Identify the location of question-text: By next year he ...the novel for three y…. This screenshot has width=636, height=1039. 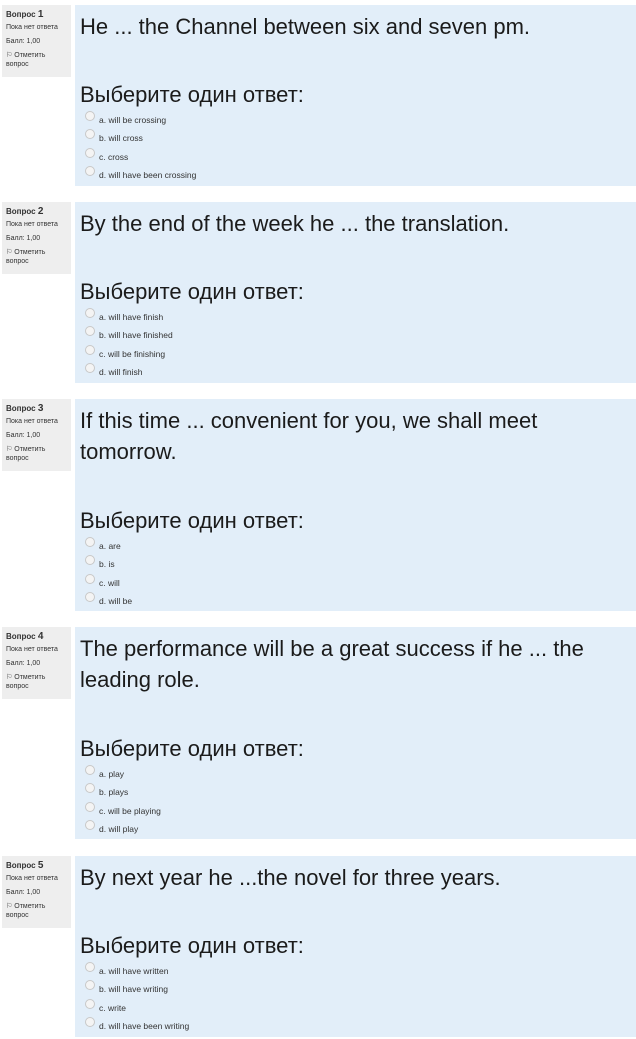
(290, 877).